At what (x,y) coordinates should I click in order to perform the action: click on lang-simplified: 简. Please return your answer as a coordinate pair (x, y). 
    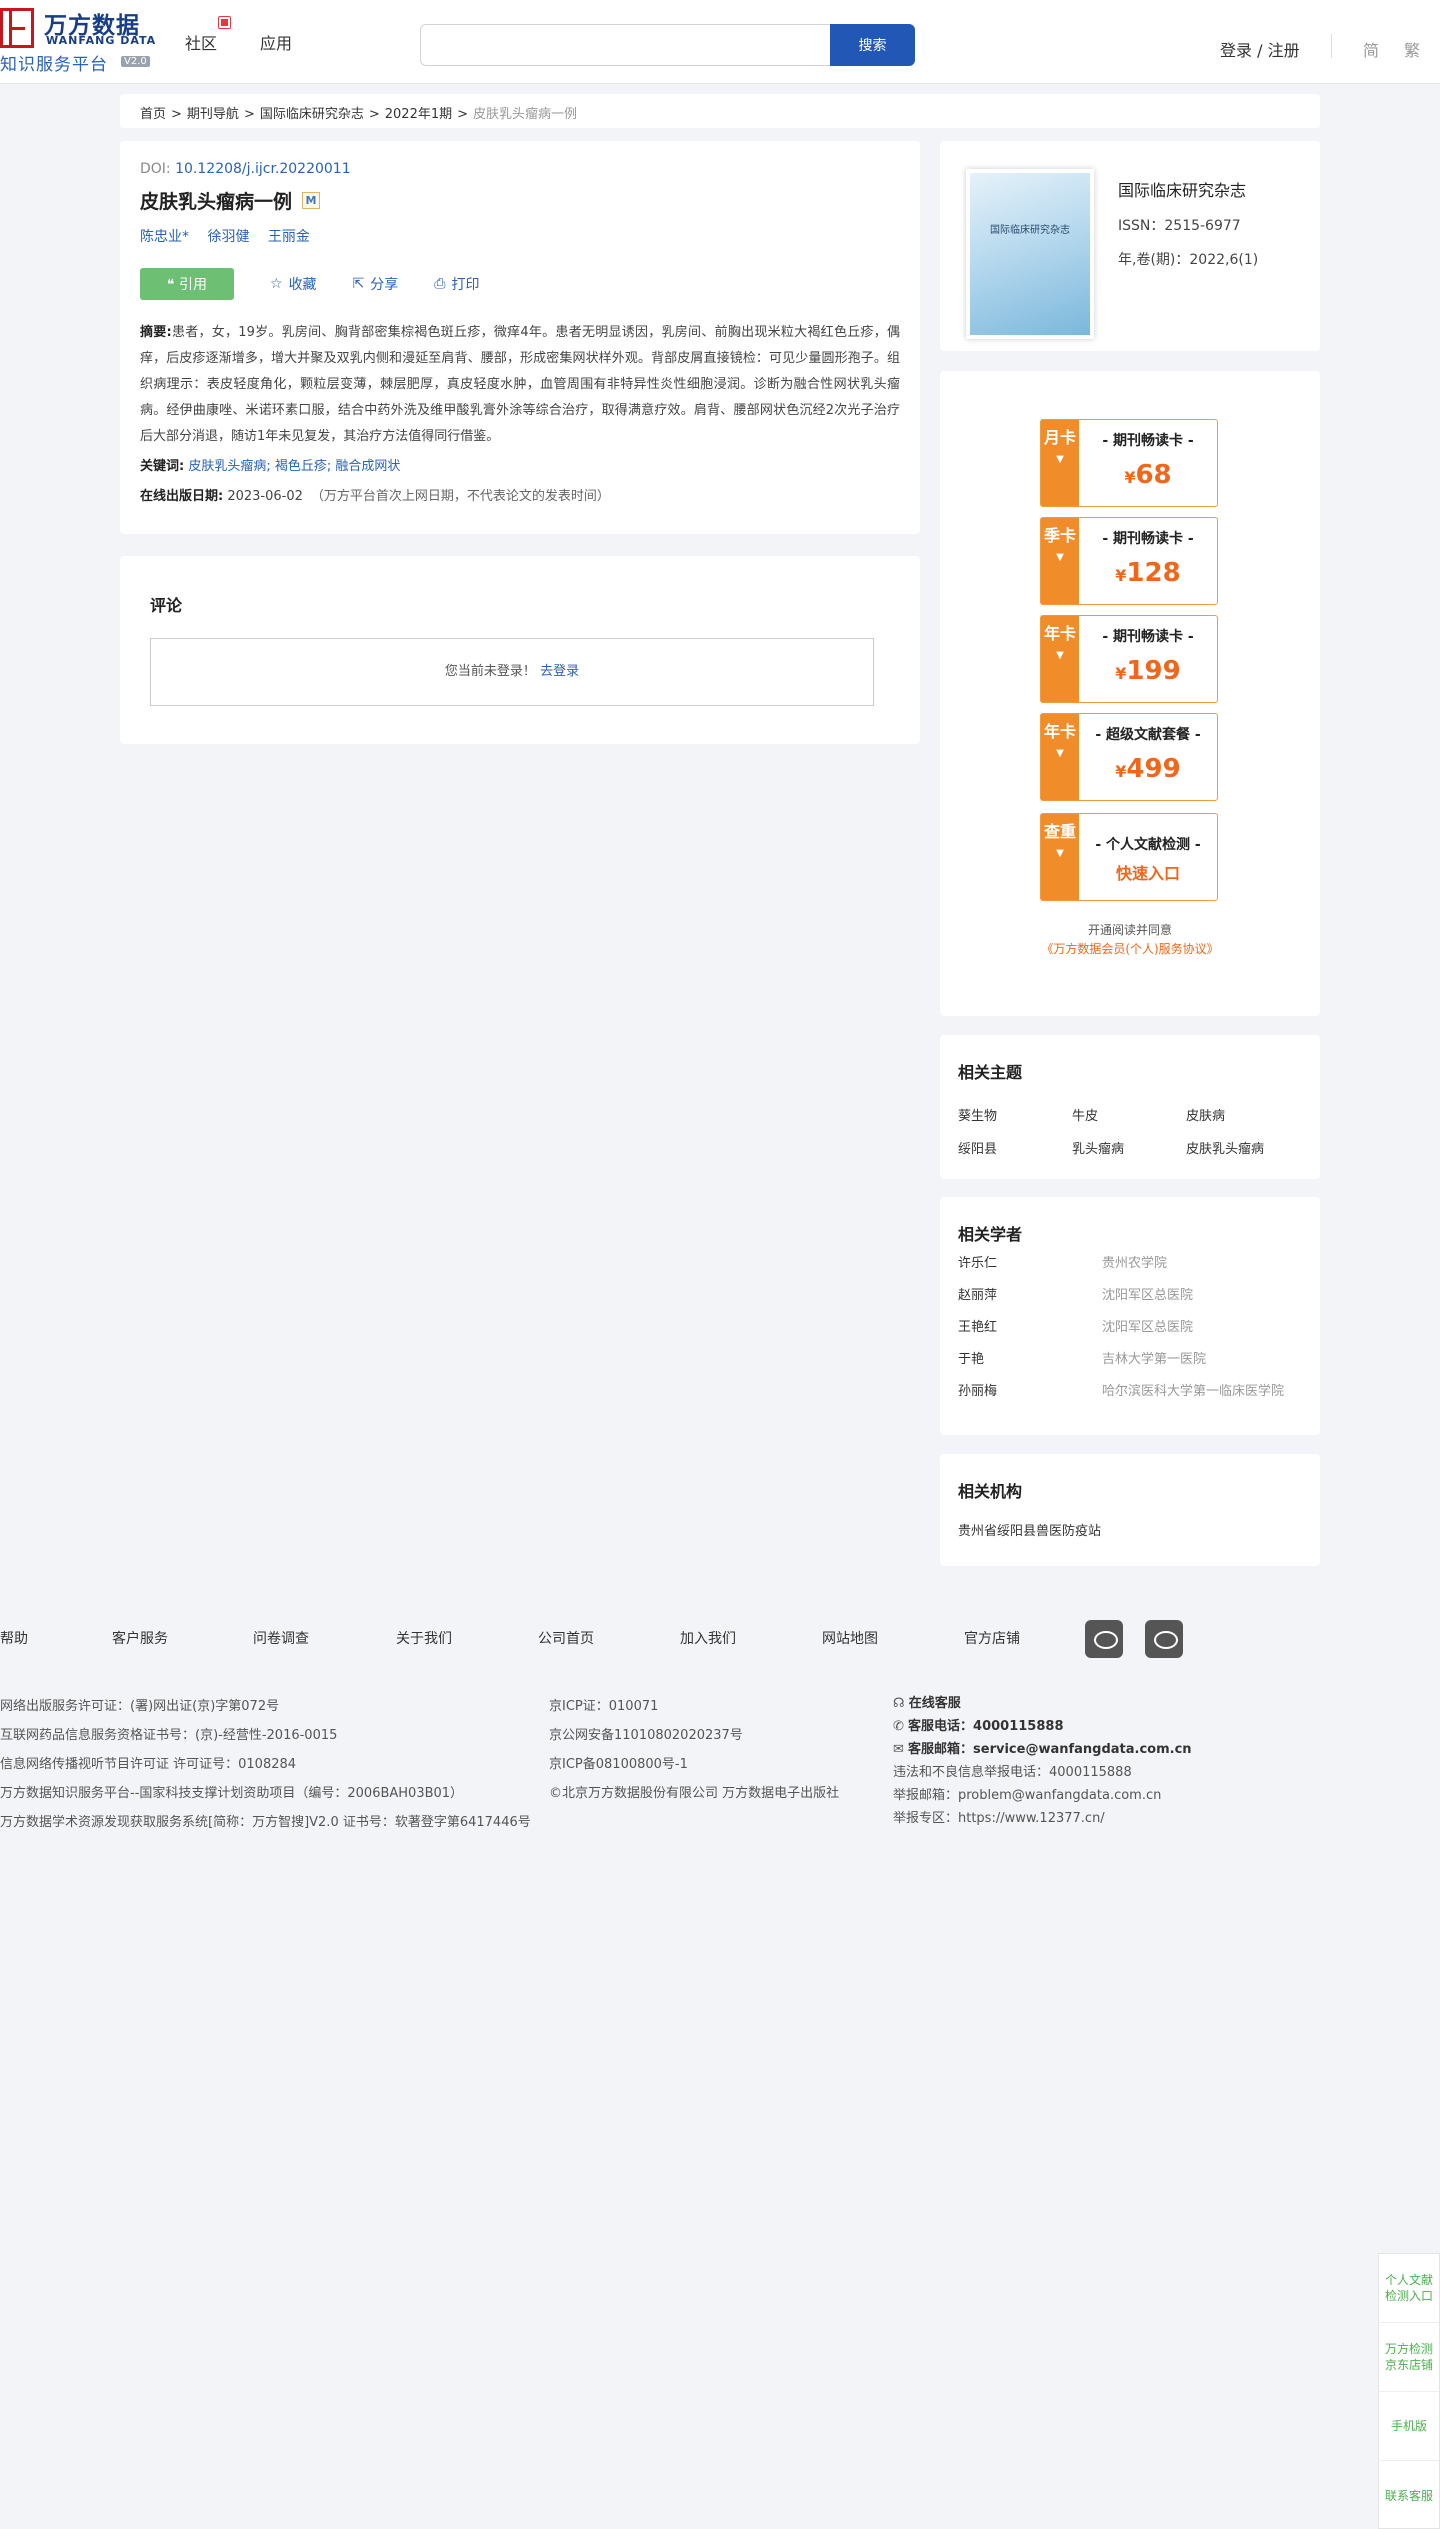
    Looking at the image, I should click on (1371, 49).